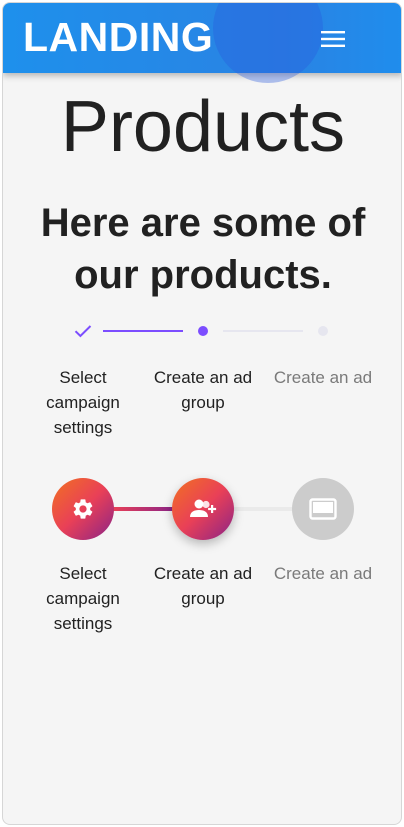 This screenshot has height=827, width=404. I want to click on step-circle-campaign-settings, so click(83, 509).